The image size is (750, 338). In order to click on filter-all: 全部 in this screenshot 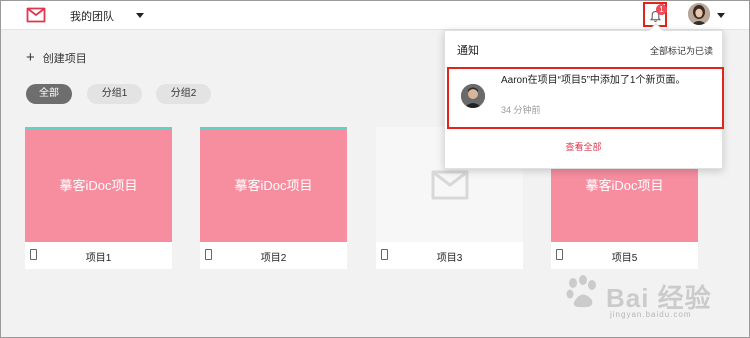, I will do `click(49, 94)`.